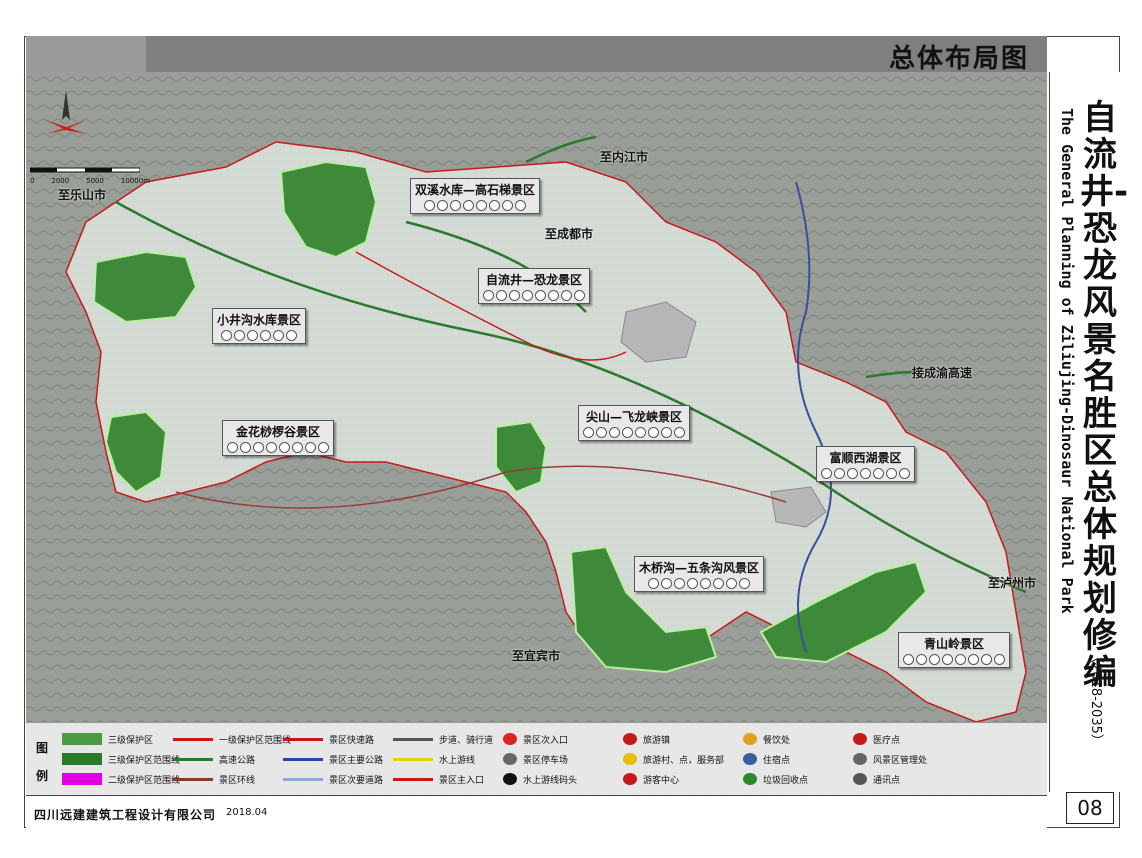  Describe the element at coordinates (942, 373) in the screenshot. I see `place-chengyu: 接成渝高速` at that location.